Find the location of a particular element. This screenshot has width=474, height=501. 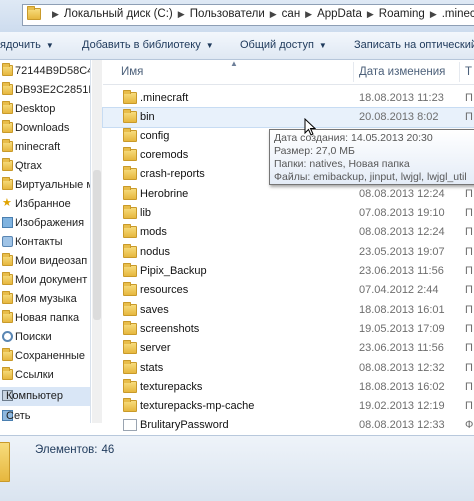

sidebar-item: Мои видеозап is located at coordinates (45, 261).